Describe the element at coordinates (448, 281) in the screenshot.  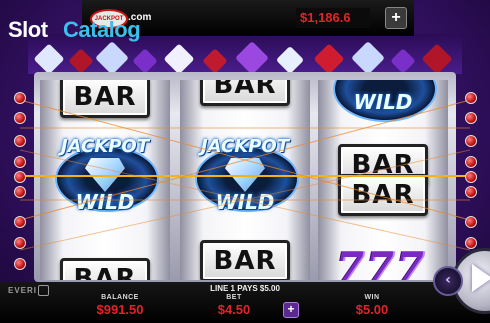
I see `previous-arrow-button: ‹` at that location.